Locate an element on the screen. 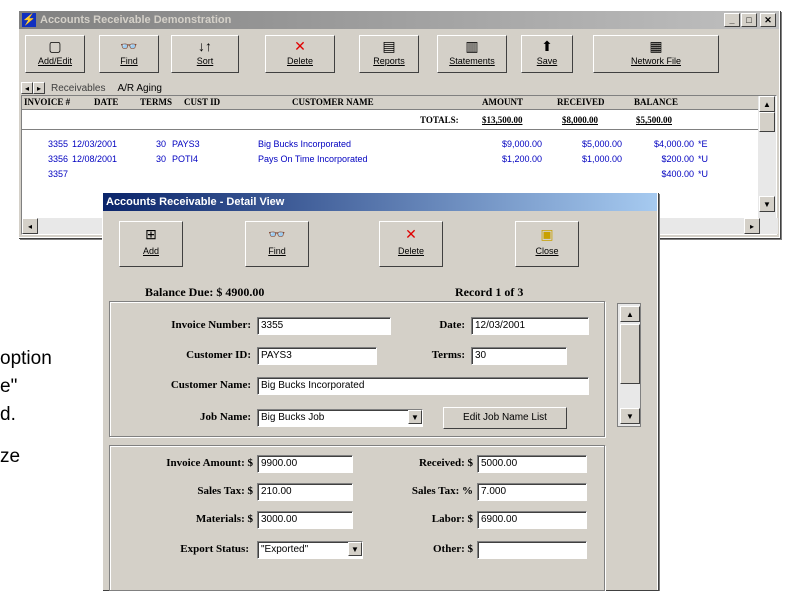  totals-received: $8,000.00 is located at coordinates (580, 120).